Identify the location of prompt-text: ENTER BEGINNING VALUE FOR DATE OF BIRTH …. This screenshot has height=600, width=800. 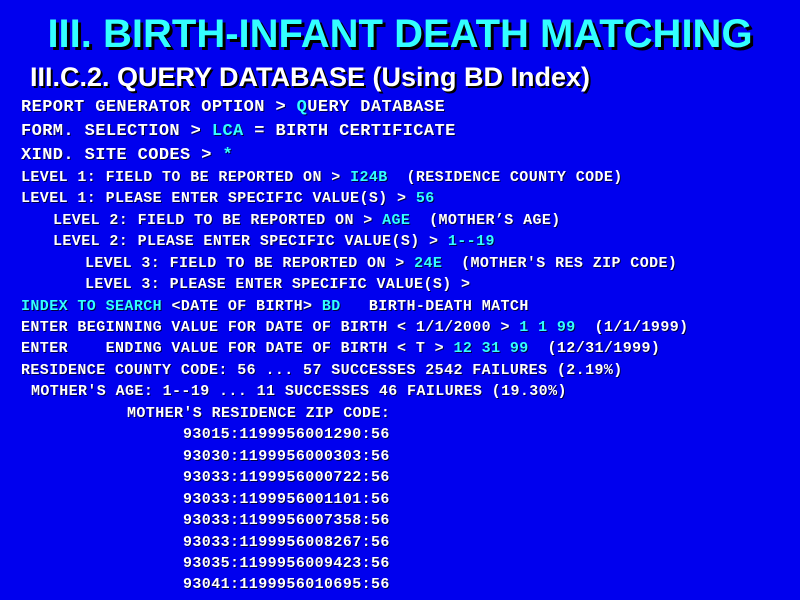
(270, 327).